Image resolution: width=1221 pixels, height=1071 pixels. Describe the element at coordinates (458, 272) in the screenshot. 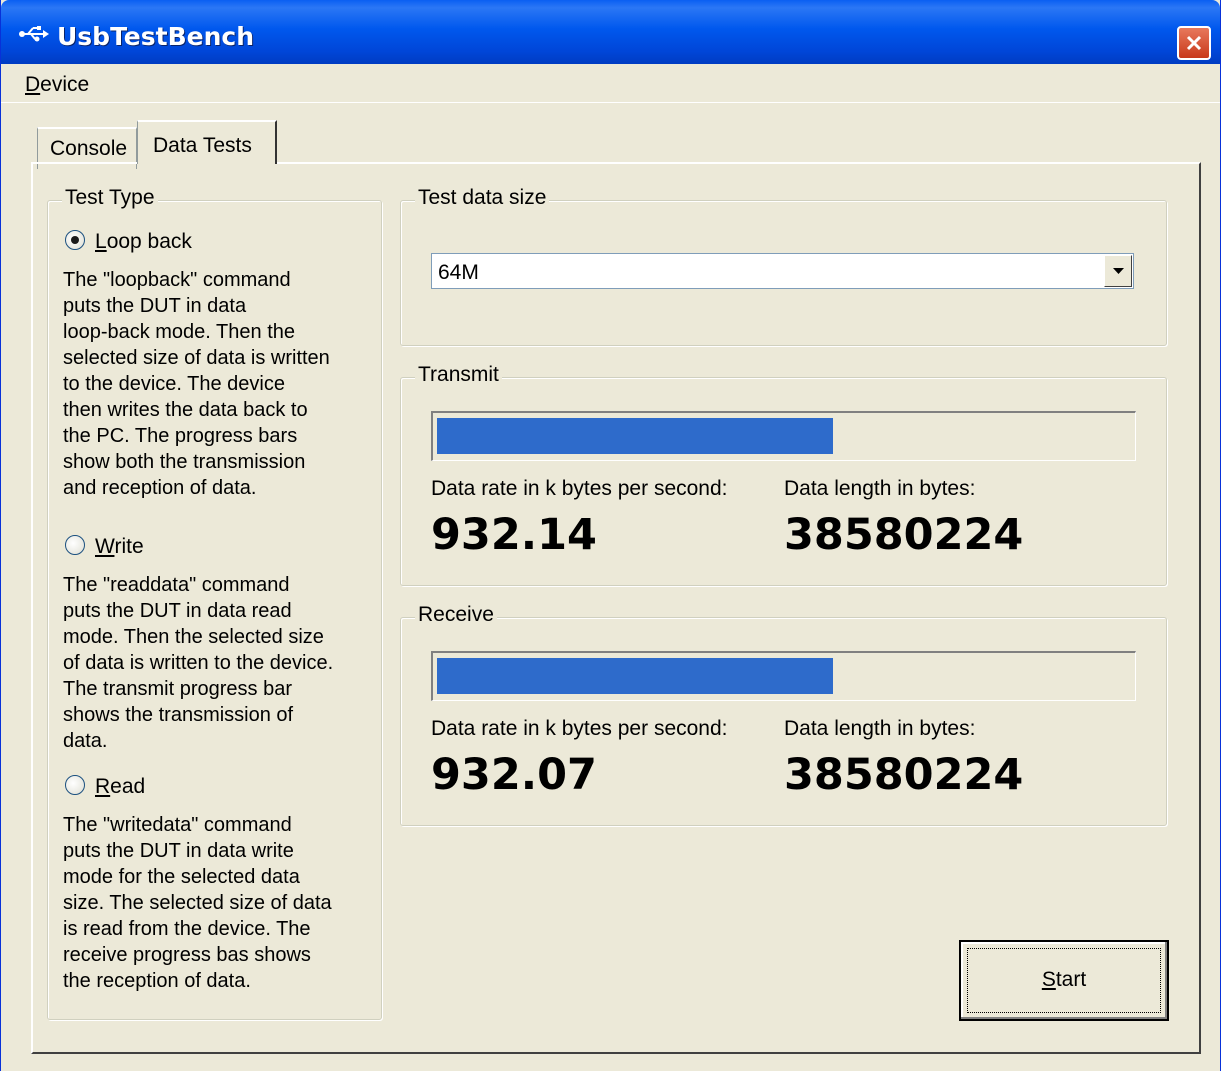

I see `test-data-size-value: 64M` at that location.